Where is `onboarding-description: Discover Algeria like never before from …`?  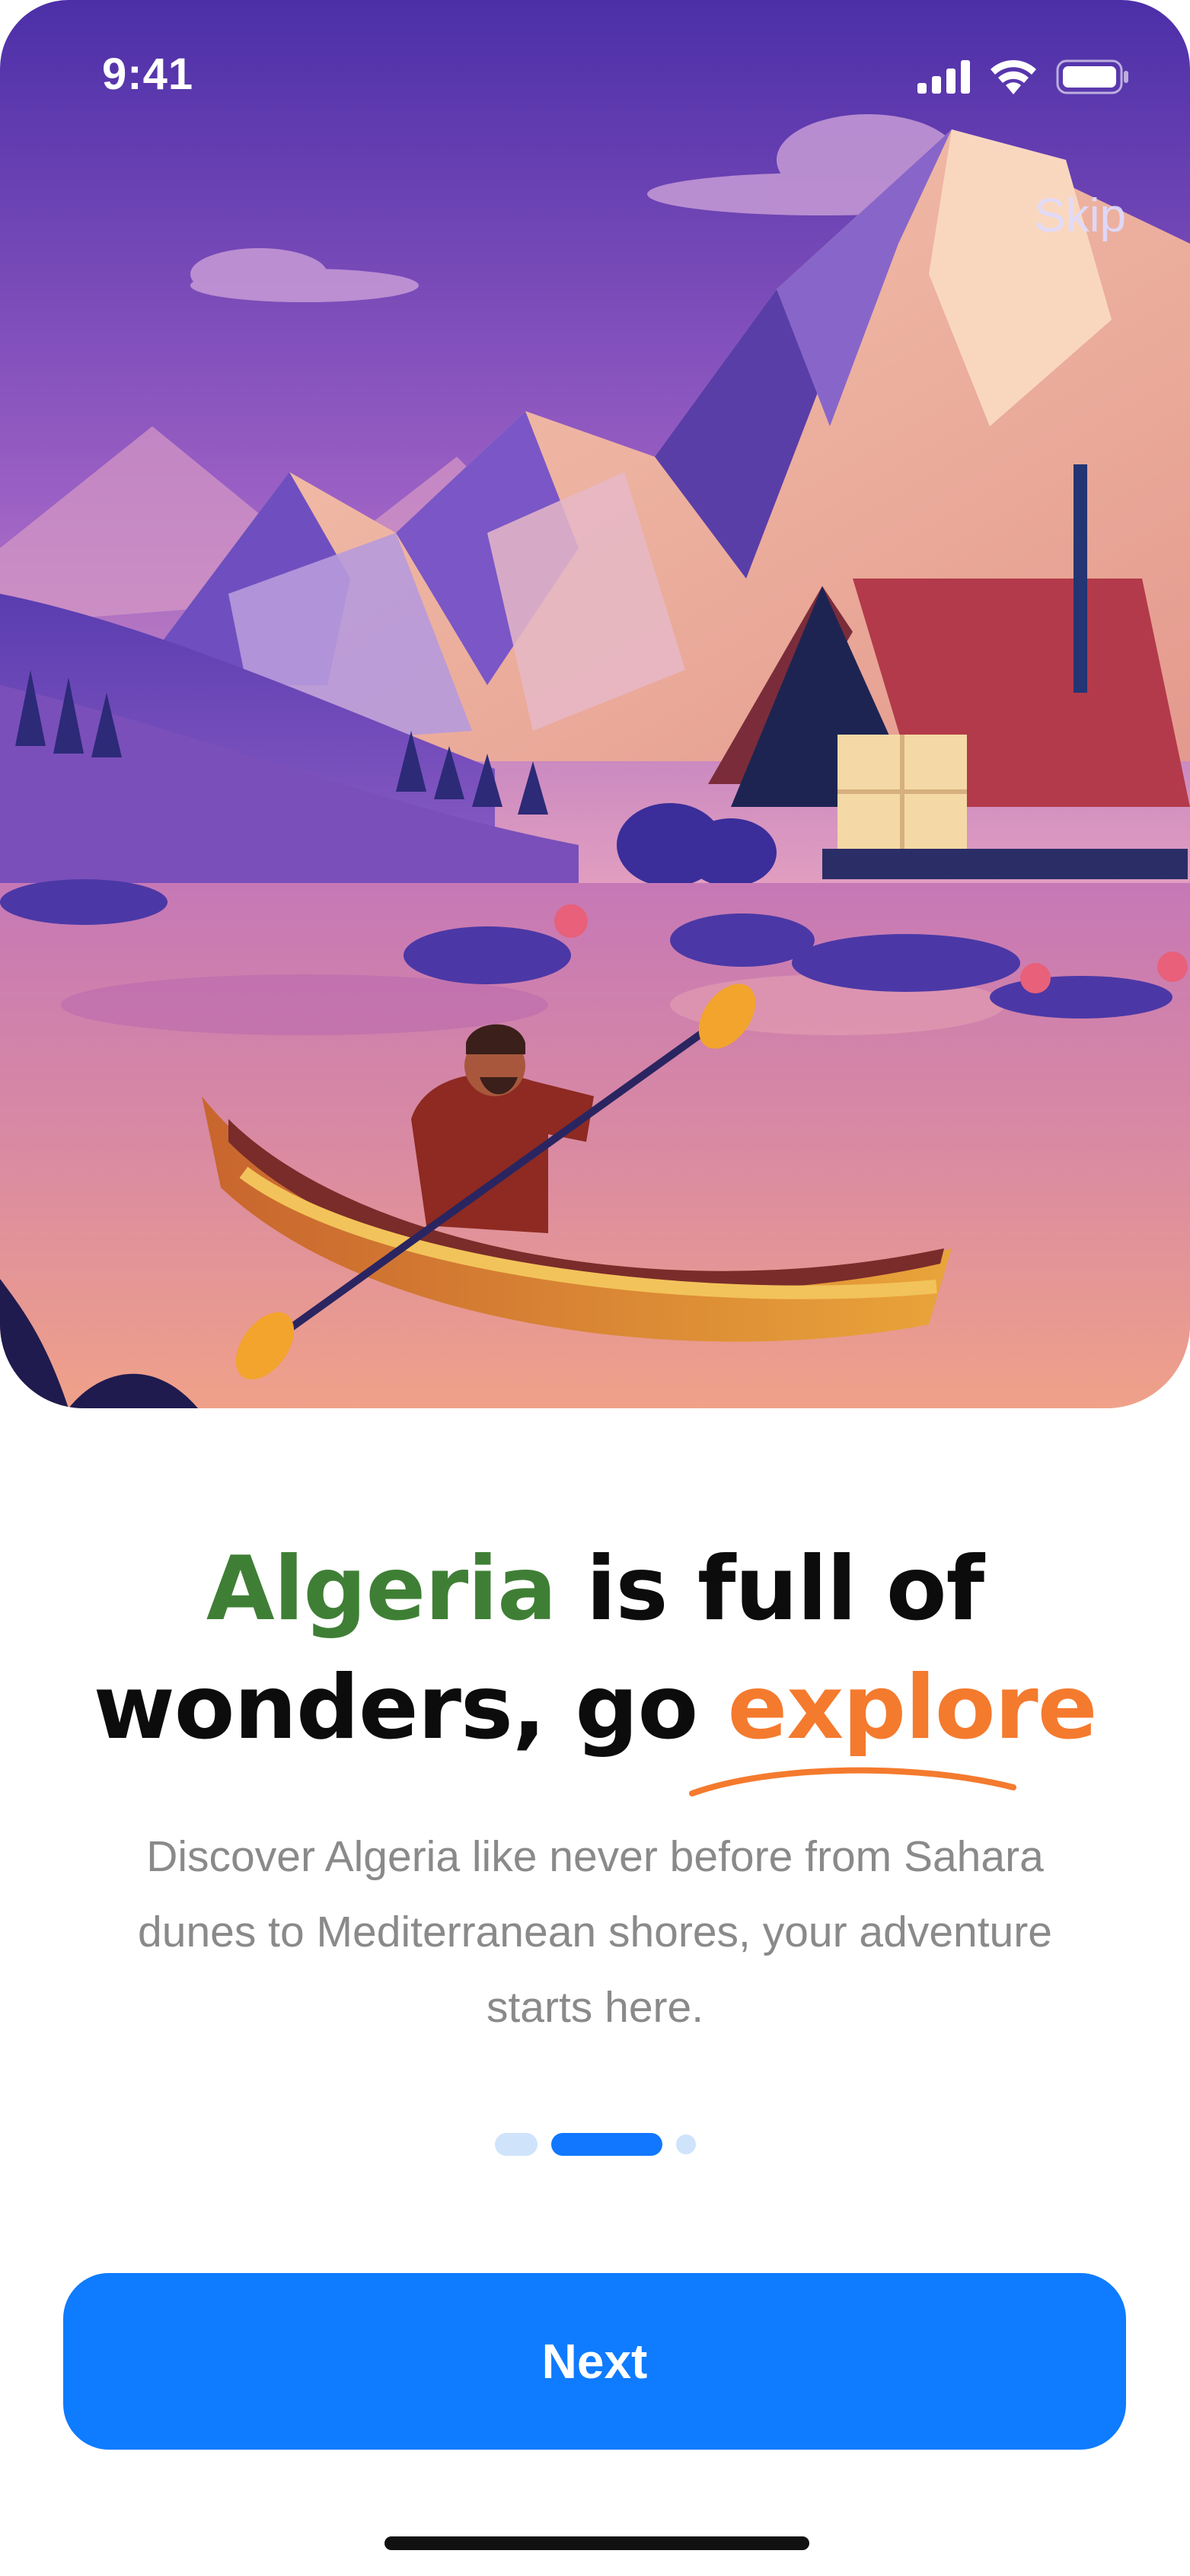
onboarding-description: Discover Algeria like never before from … is located at coordinates (595, 1932).